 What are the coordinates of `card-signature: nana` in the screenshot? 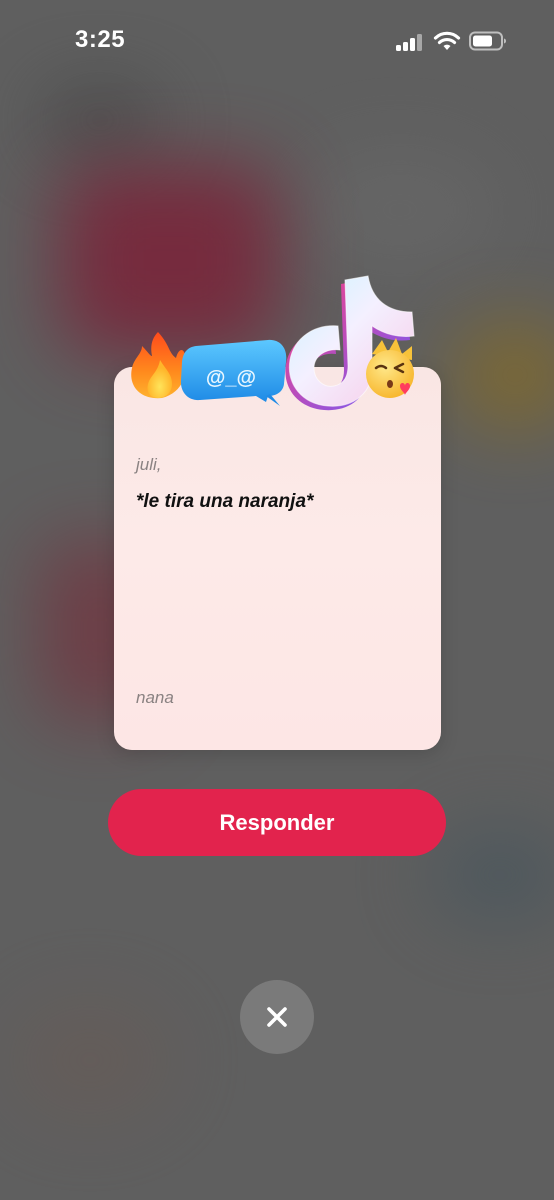 It's located at (155, 697).